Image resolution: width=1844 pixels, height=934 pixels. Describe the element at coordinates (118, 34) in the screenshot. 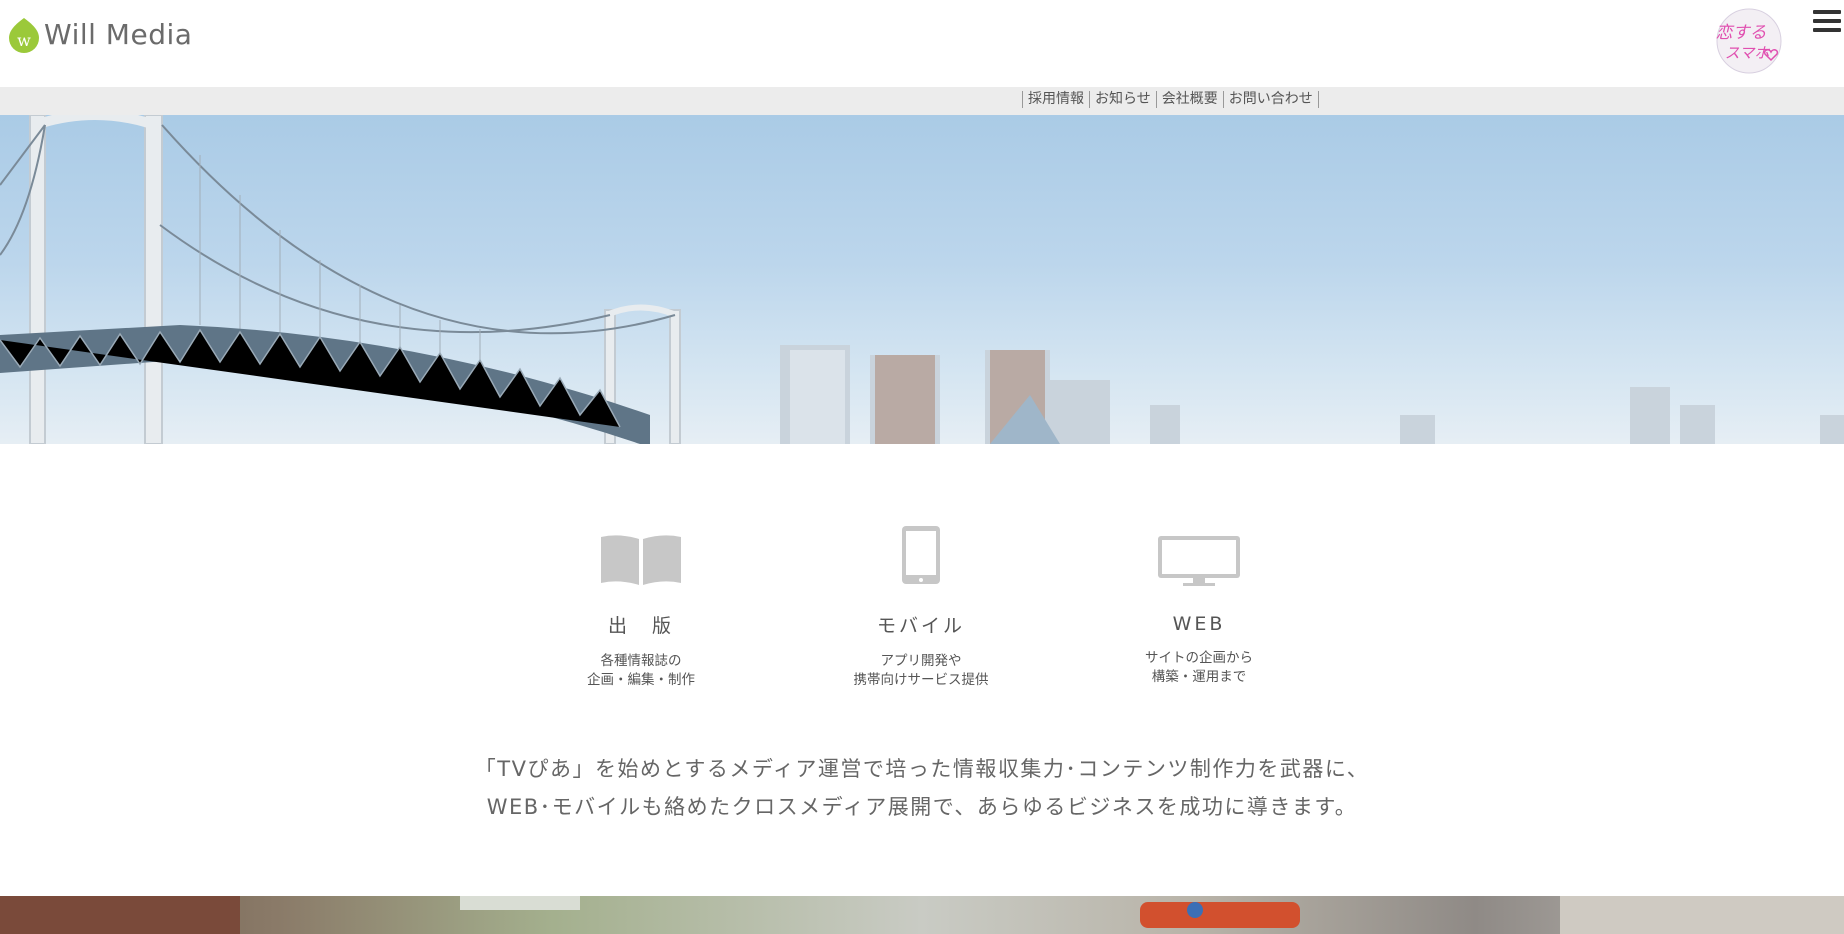

I see `logo-text: Will Media` at that location.